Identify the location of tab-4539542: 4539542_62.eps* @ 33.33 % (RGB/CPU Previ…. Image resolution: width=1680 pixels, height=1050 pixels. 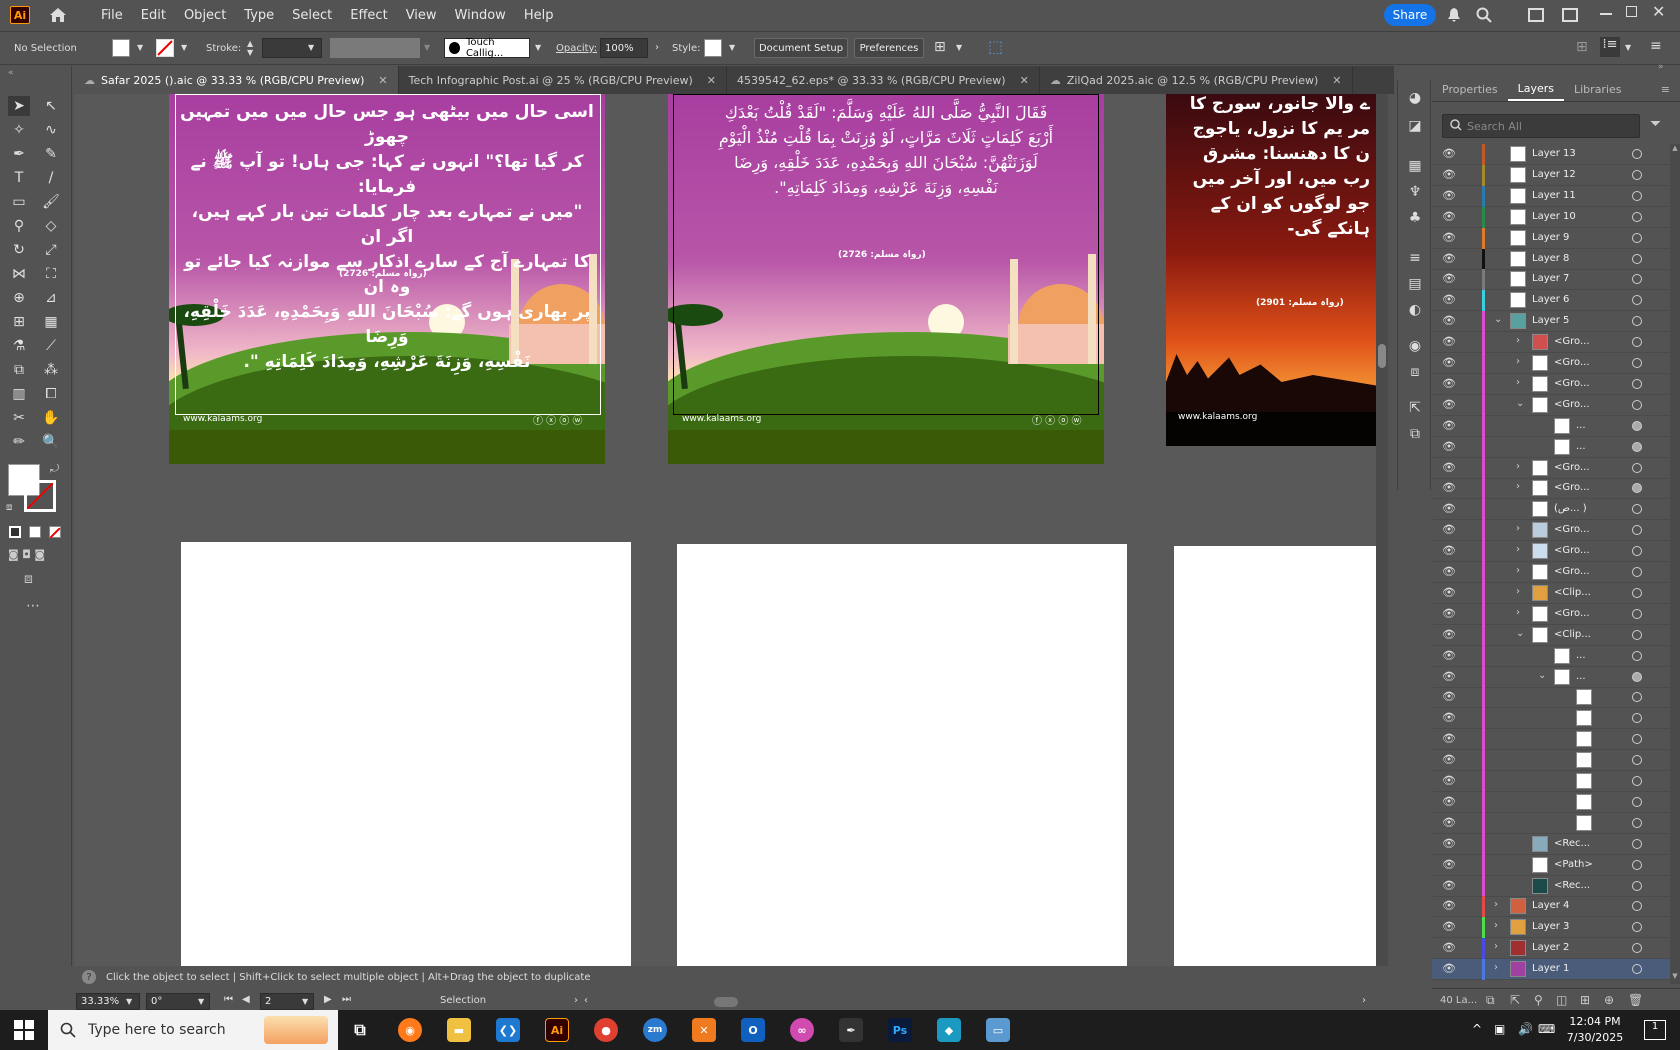
(883, 80).